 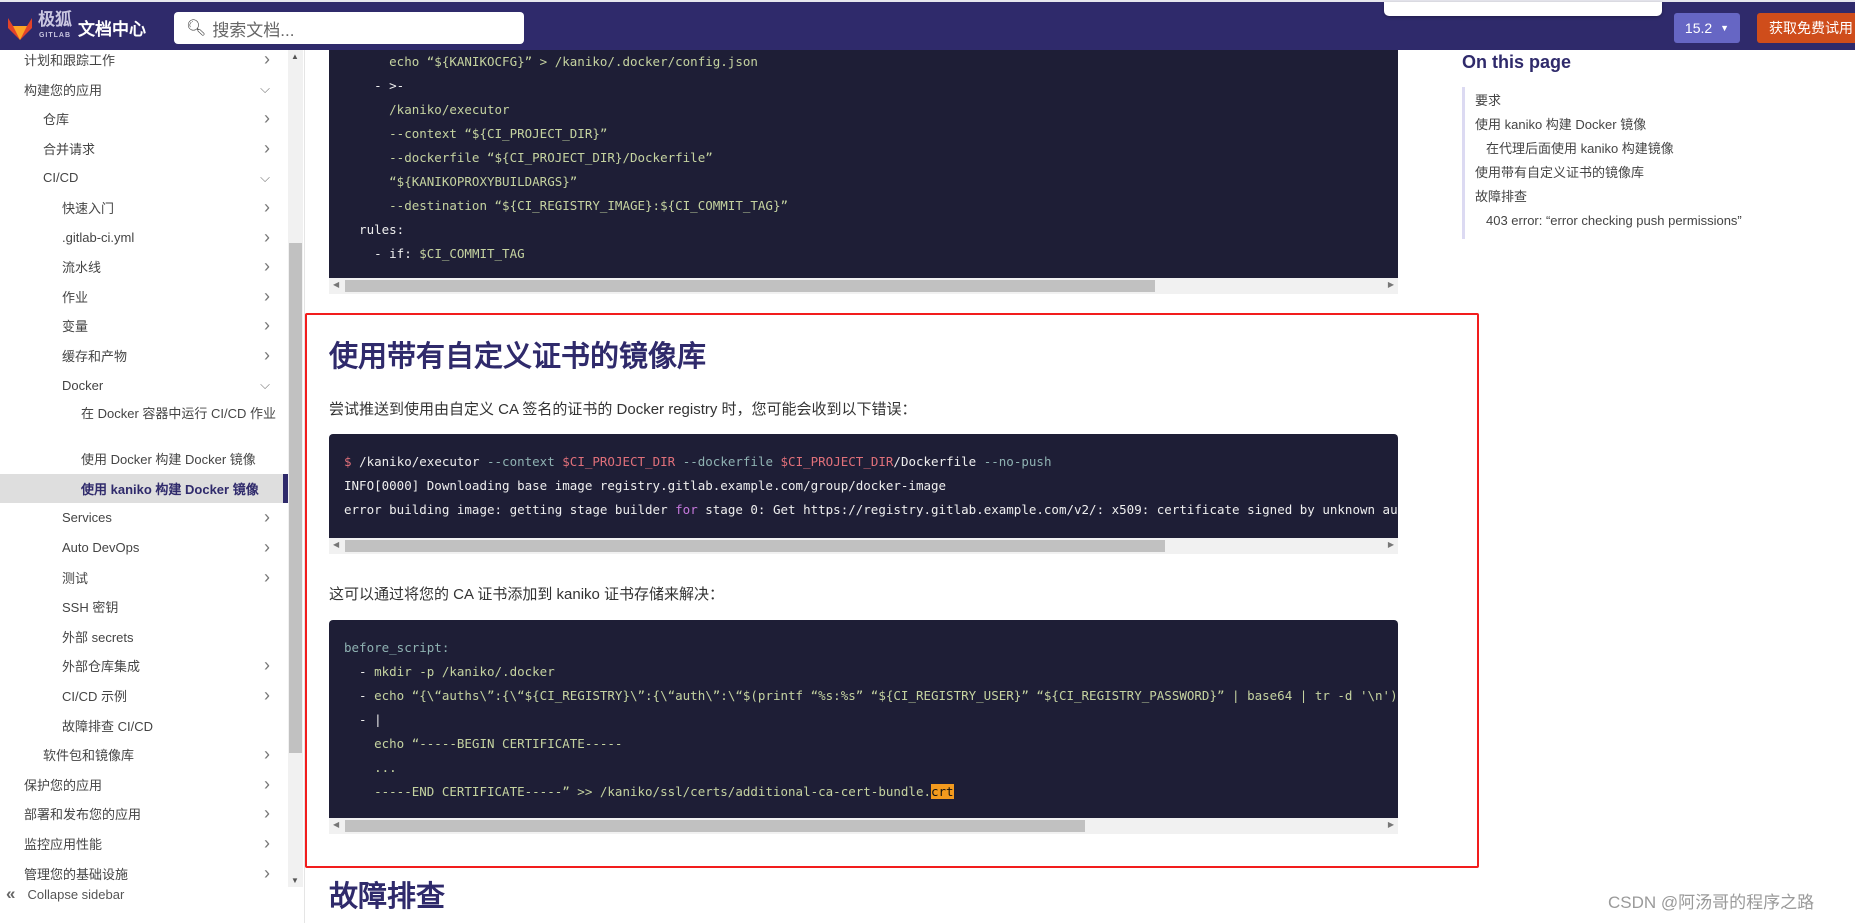 I want to click on version-selector: 15.2 ▼, so click(x=1707, y=28).